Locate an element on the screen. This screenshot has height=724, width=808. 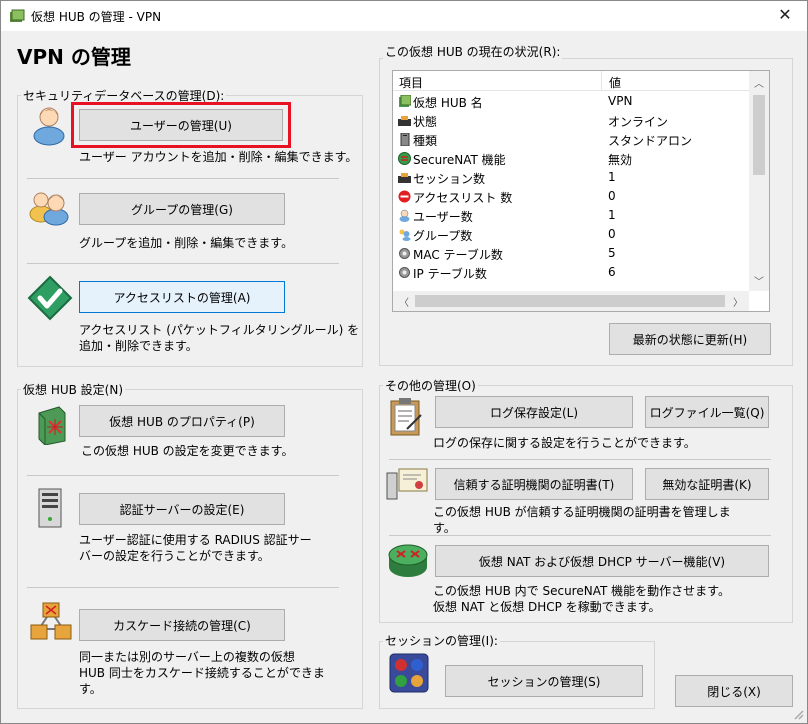
other-management-legend: その他の管理(O) is located at coordinates (430, 385).